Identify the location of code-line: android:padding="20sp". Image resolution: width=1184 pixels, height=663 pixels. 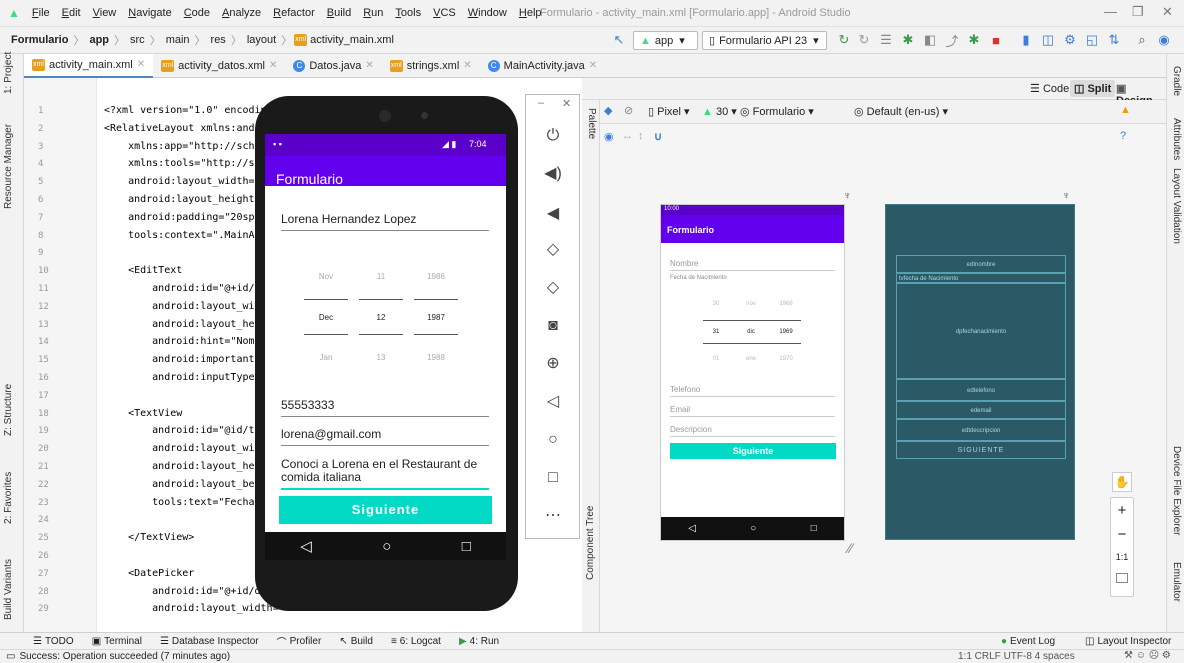
(182, 217).